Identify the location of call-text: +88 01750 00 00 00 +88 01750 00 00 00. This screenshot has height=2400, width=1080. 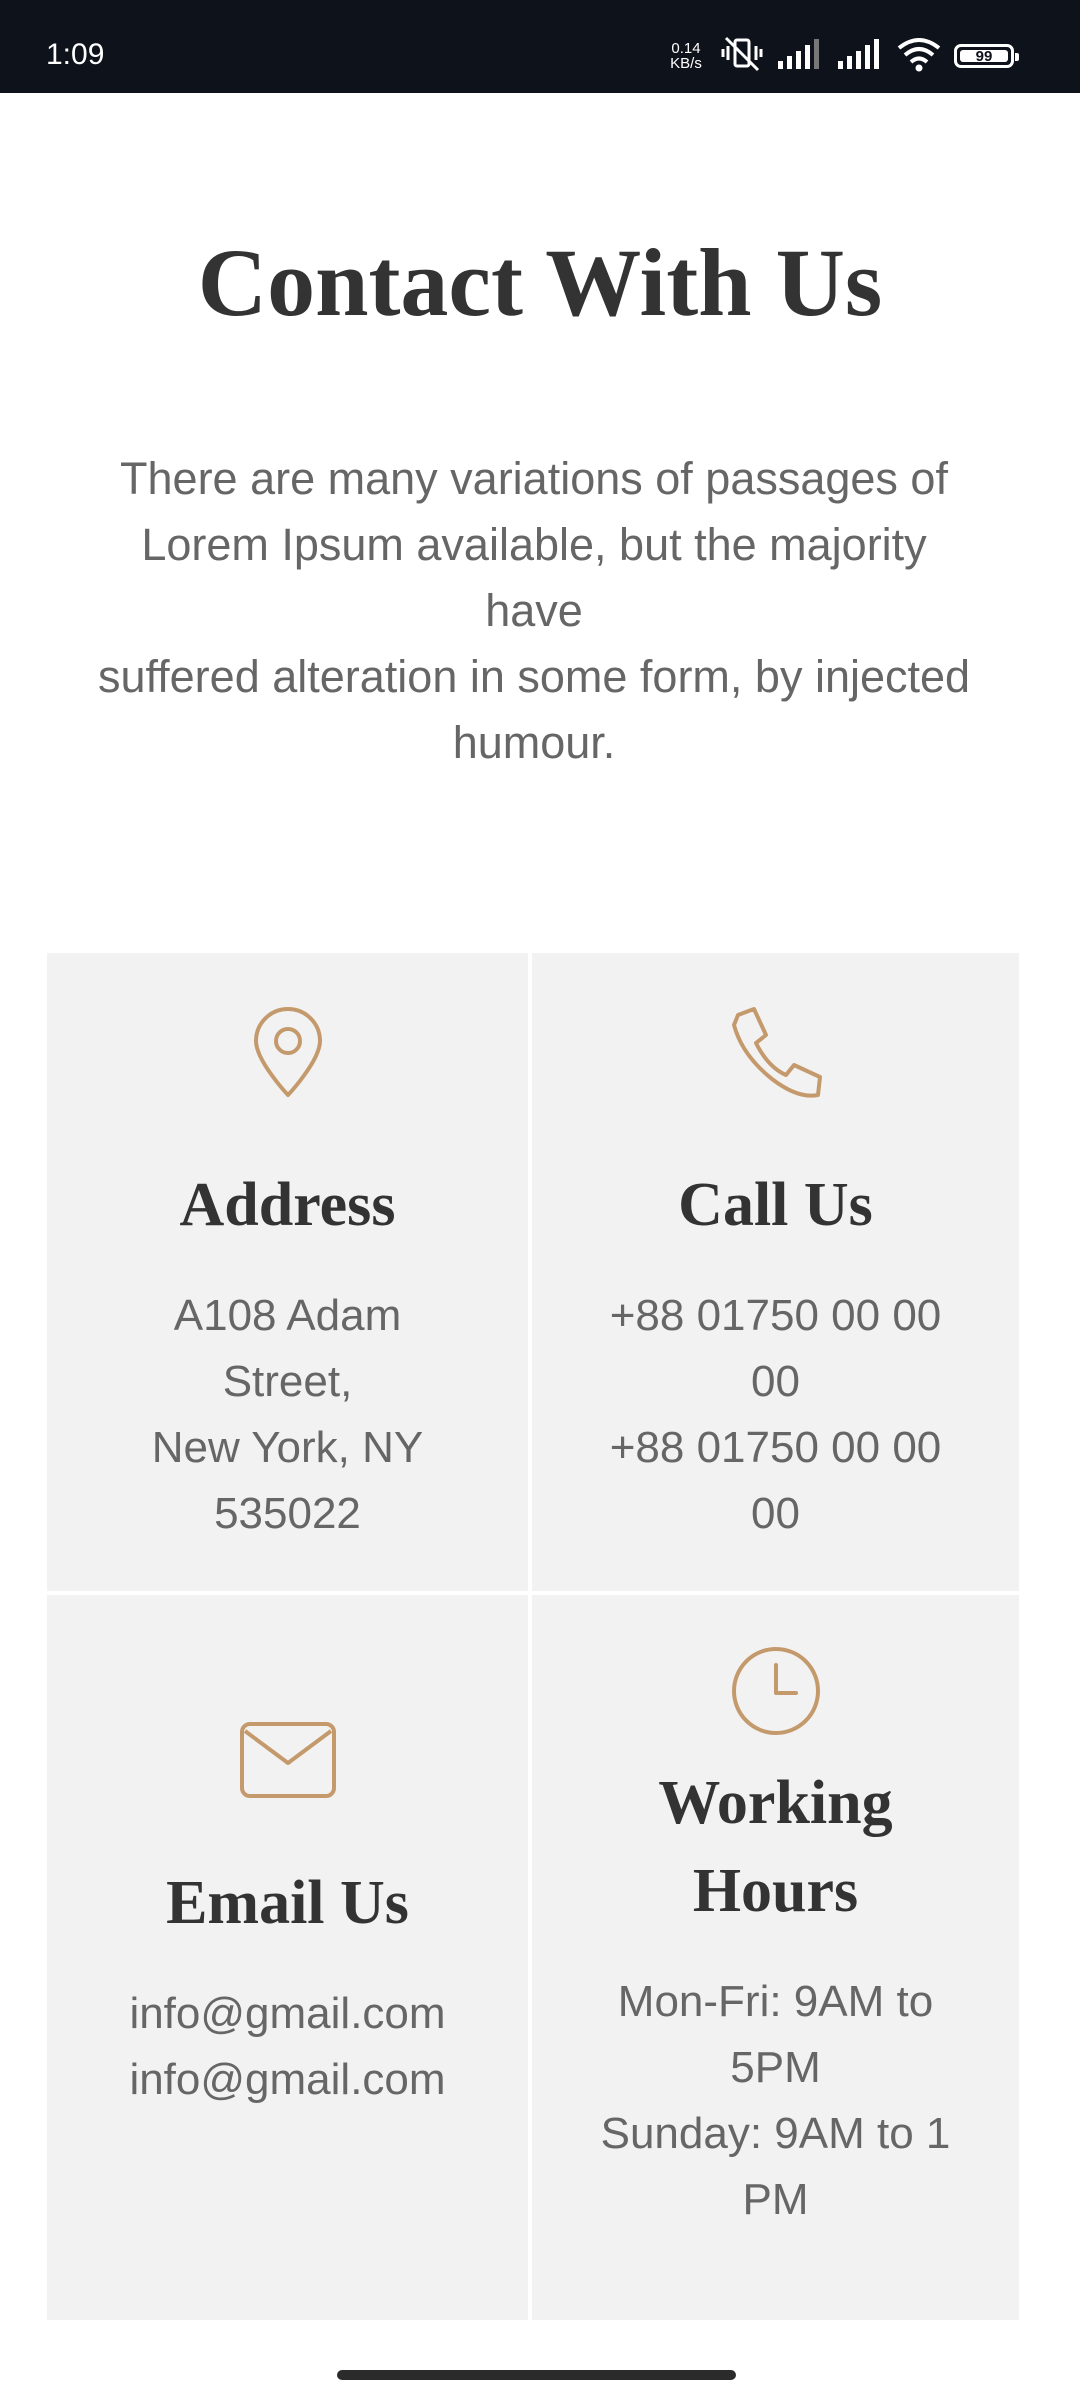
(776, 1415).